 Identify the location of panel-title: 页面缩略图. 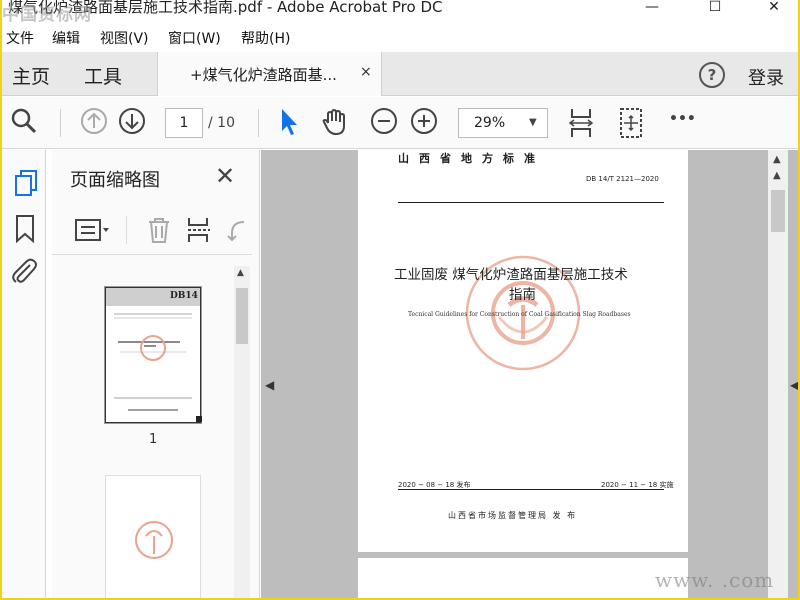
(115, 180).